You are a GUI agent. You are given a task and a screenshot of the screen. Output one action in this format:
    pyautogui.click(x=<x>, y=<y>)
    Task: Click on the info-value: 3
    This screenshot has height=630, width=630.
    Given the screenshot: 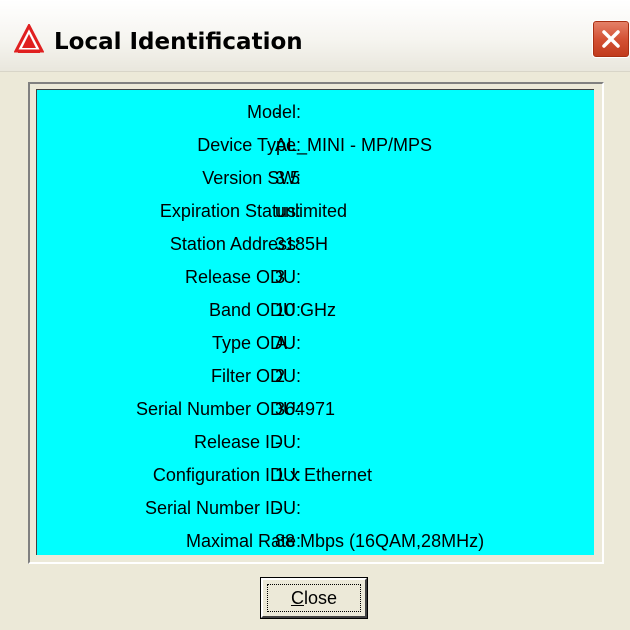 What is the action you would take?
    pyautogui.click(x=280, y=277)
    